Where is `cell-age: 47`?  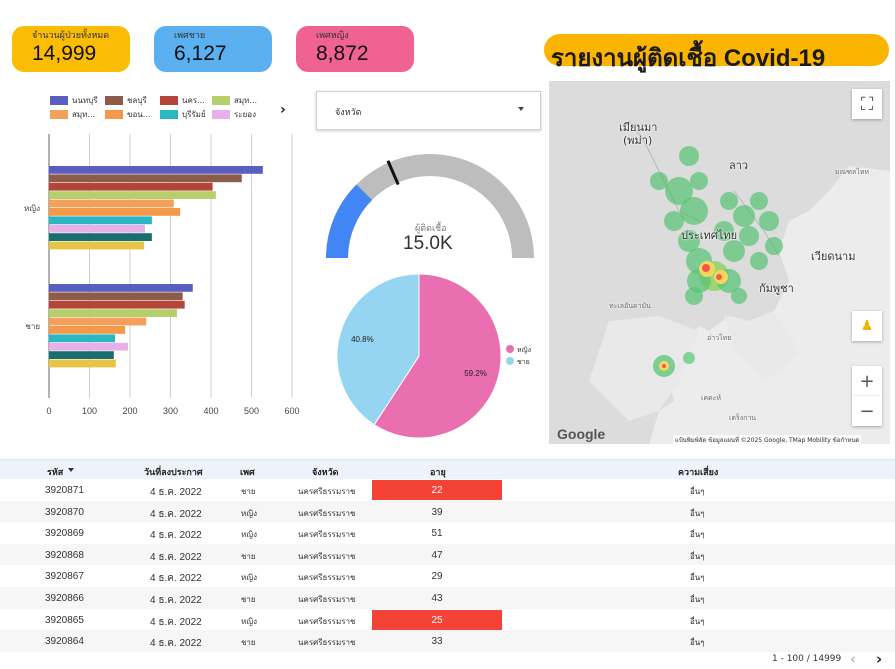
cell-age: 47 is located at coordinates (437, 555).